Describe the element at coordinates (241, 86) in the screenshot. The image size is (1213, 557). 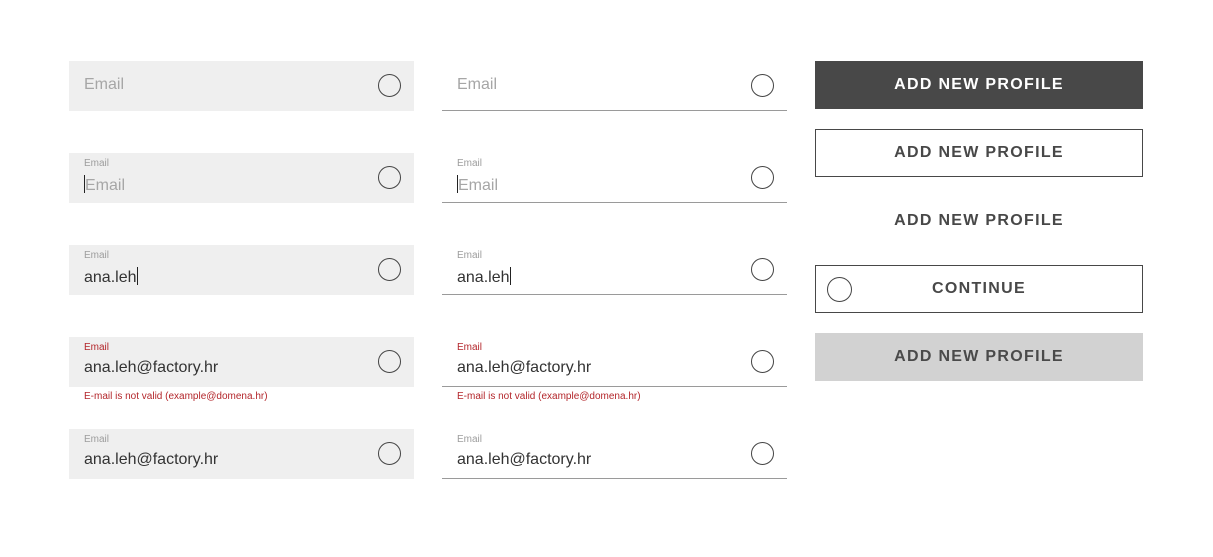
I see `email-field-filled-empty: Email` at that location.